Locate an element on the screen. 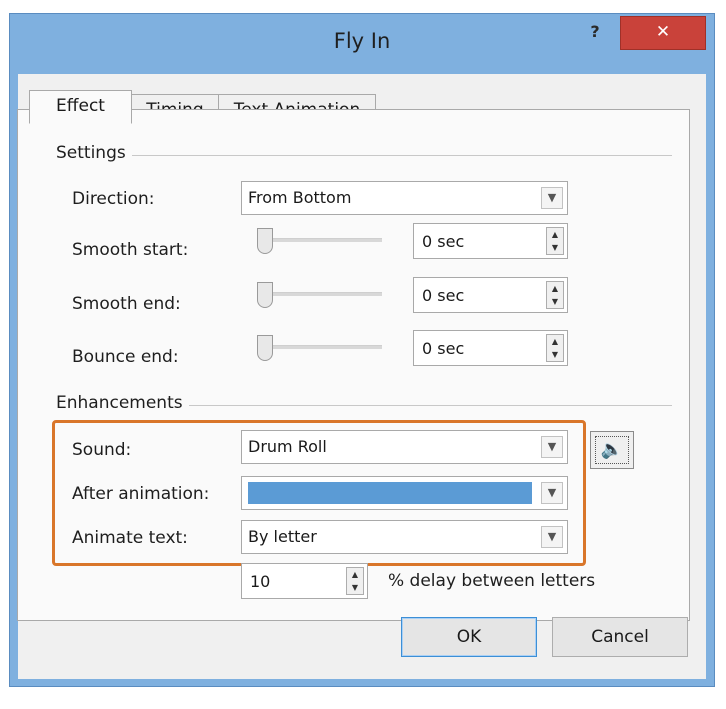  smooth-start-value: 0 sec is located at coordinates (443, 241).